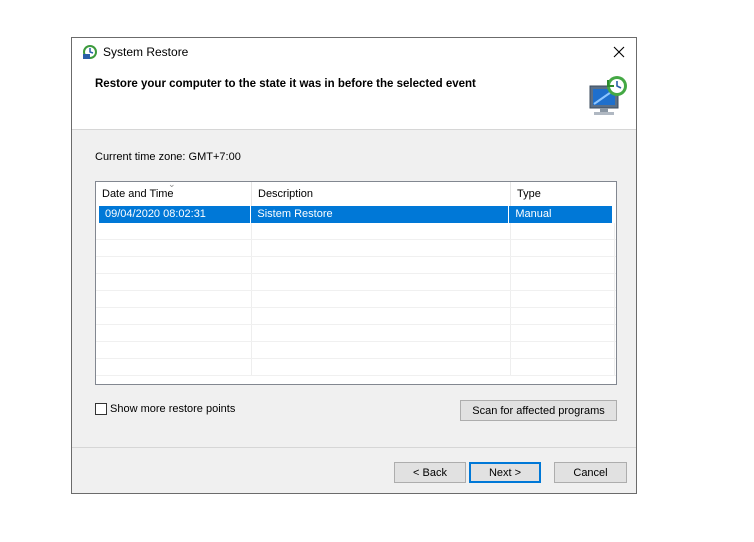  I want to click on close-icon, so click(619, 52).